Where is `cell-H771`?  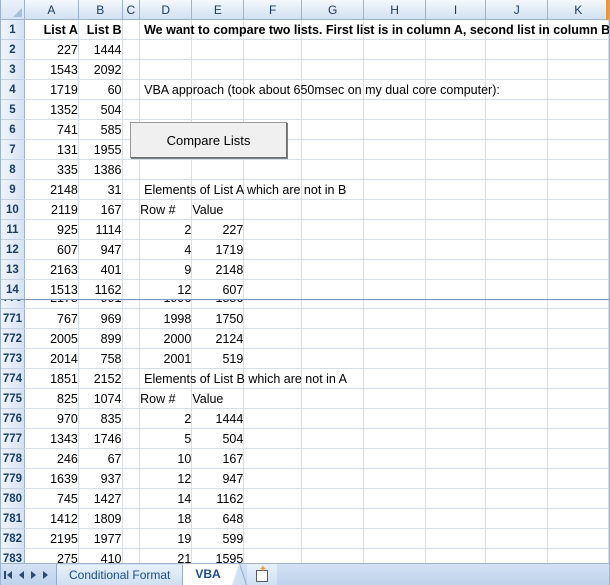
cell-H771 is located at coordinates (394, 318).